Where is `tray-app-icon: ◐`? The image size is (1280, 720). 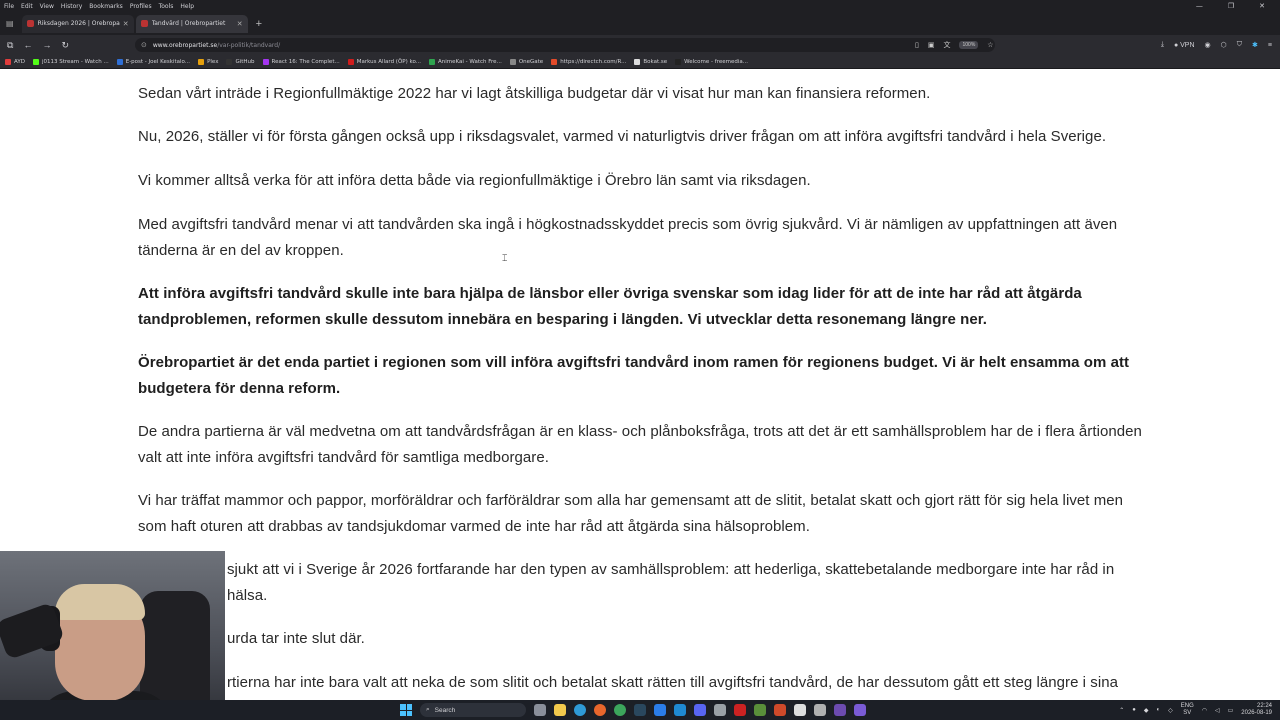
tray-app-icon: ◐ is located at coordinates (1158, 710).